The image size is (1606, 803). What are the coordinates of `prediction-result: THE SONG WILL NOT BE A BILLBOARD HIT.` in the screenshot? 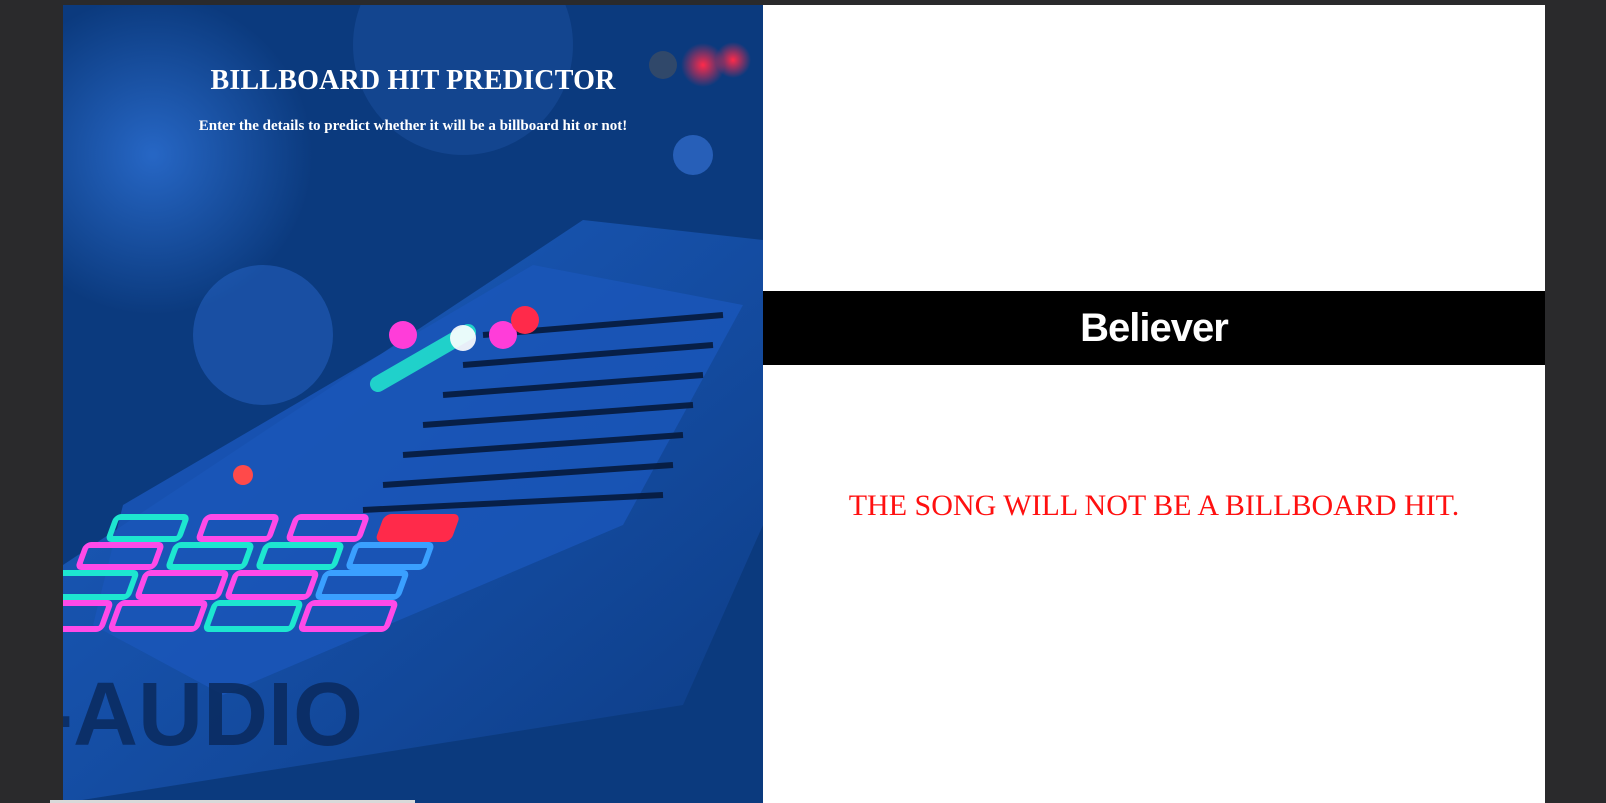 It's located at (1154, 505).